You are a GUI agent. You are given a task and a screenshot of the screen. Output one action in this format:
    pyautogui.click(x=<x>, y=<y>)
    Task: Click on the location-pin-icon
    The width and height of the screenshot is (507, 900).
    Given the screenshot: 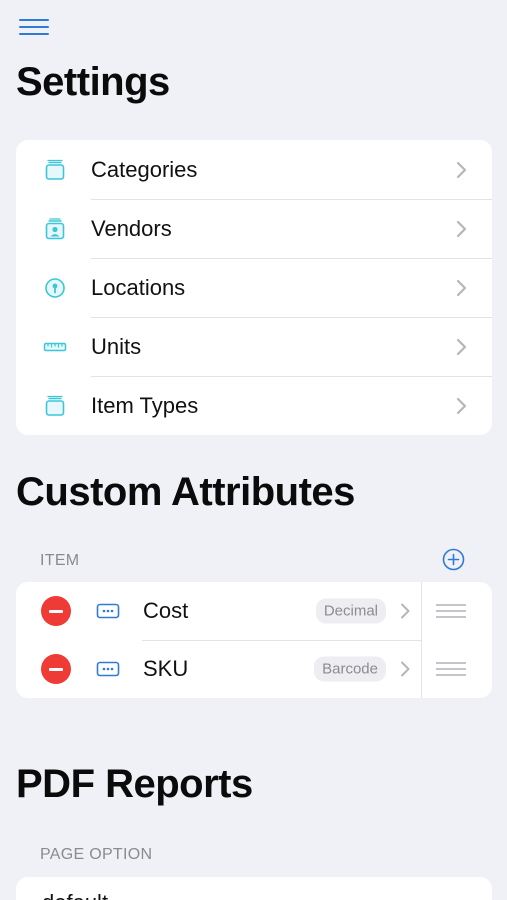 What is the action you would take?
    pyautogui.click(x=55, y=287)
    